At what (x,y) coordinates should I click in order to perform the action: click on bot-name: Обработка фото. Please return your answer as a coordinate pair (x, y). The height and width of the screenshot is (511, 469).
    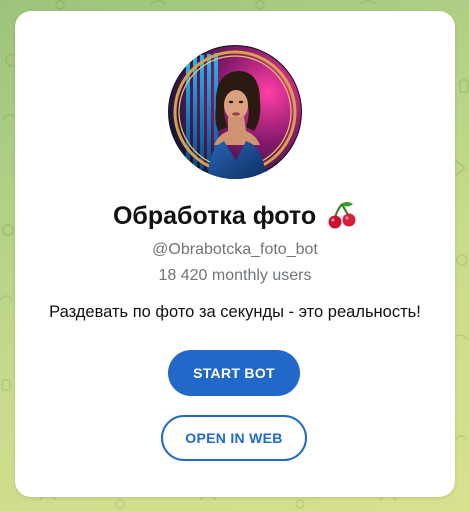
    Looking at the image, I should click on (214, 216).